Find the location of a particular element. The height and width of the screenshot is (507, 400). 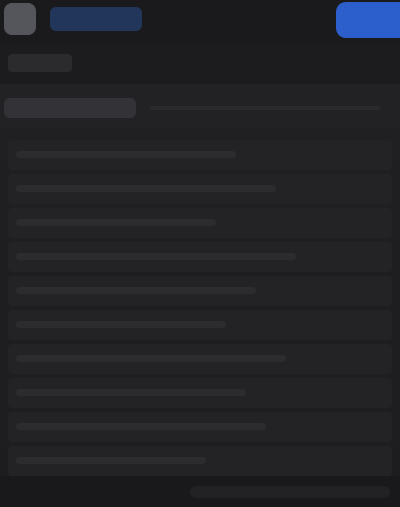

filter-bar is located at coordinates (200, 107).